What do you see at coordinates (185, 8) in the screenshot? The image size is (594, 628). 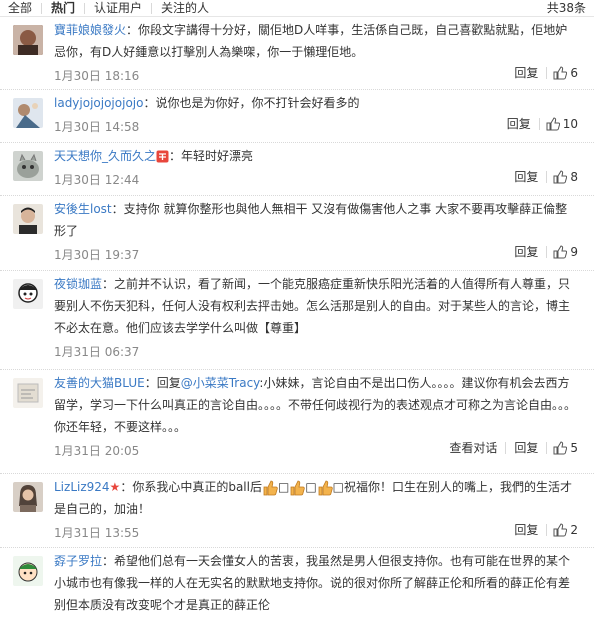 I see `tab-following: 关注的人` at bounding box center [185, 8].